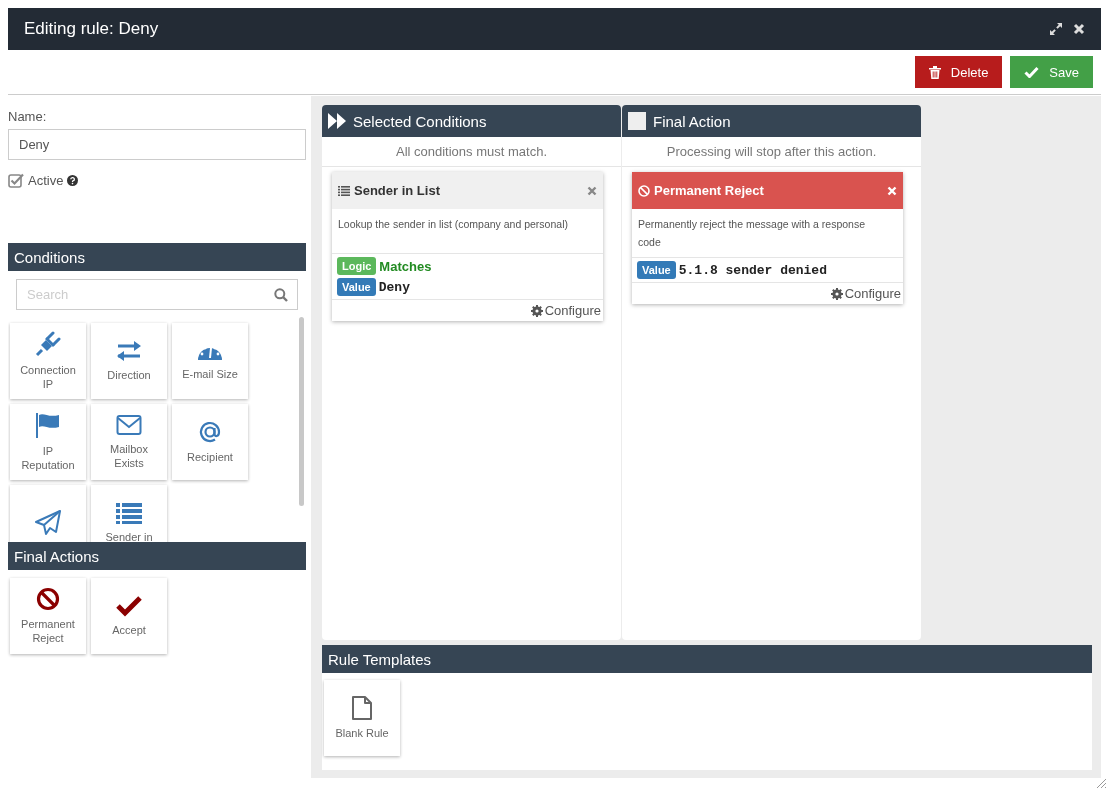  Describe the element at coordinates (405, 266) in the screenshot. I see `param-value: Matches` at that location.